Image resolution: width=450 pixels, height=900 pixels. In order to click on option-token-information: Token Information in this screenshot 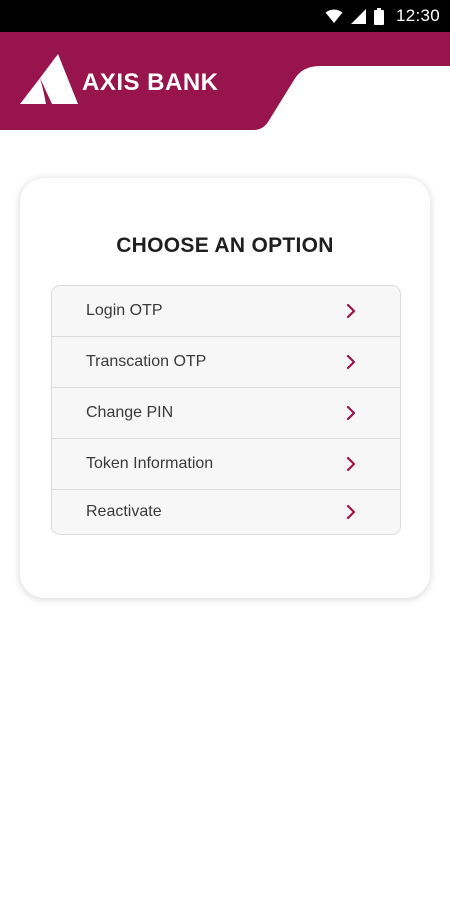, I will do `click(226, 464)`.